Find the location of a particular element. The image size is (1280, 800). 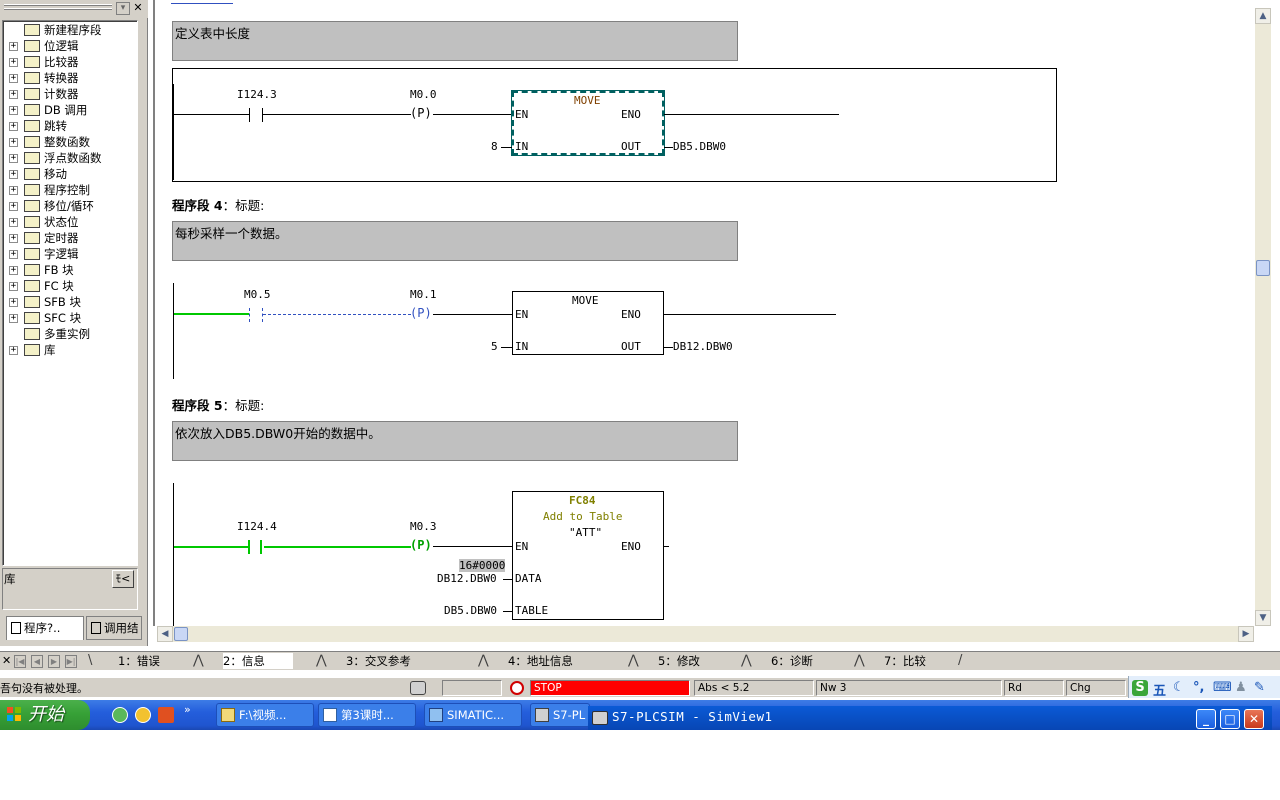

minimize-button: _ is located at coordinates (1206, 719).